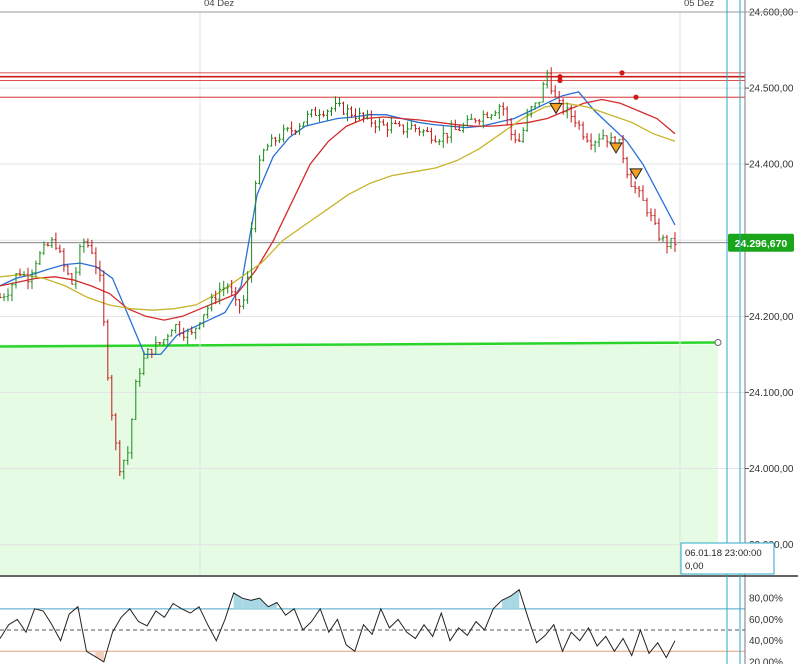 Image resolution: width=798 pixels, height=664 pixels. I want to click on price-tick-label: 24.000,00, so click(771, 469).